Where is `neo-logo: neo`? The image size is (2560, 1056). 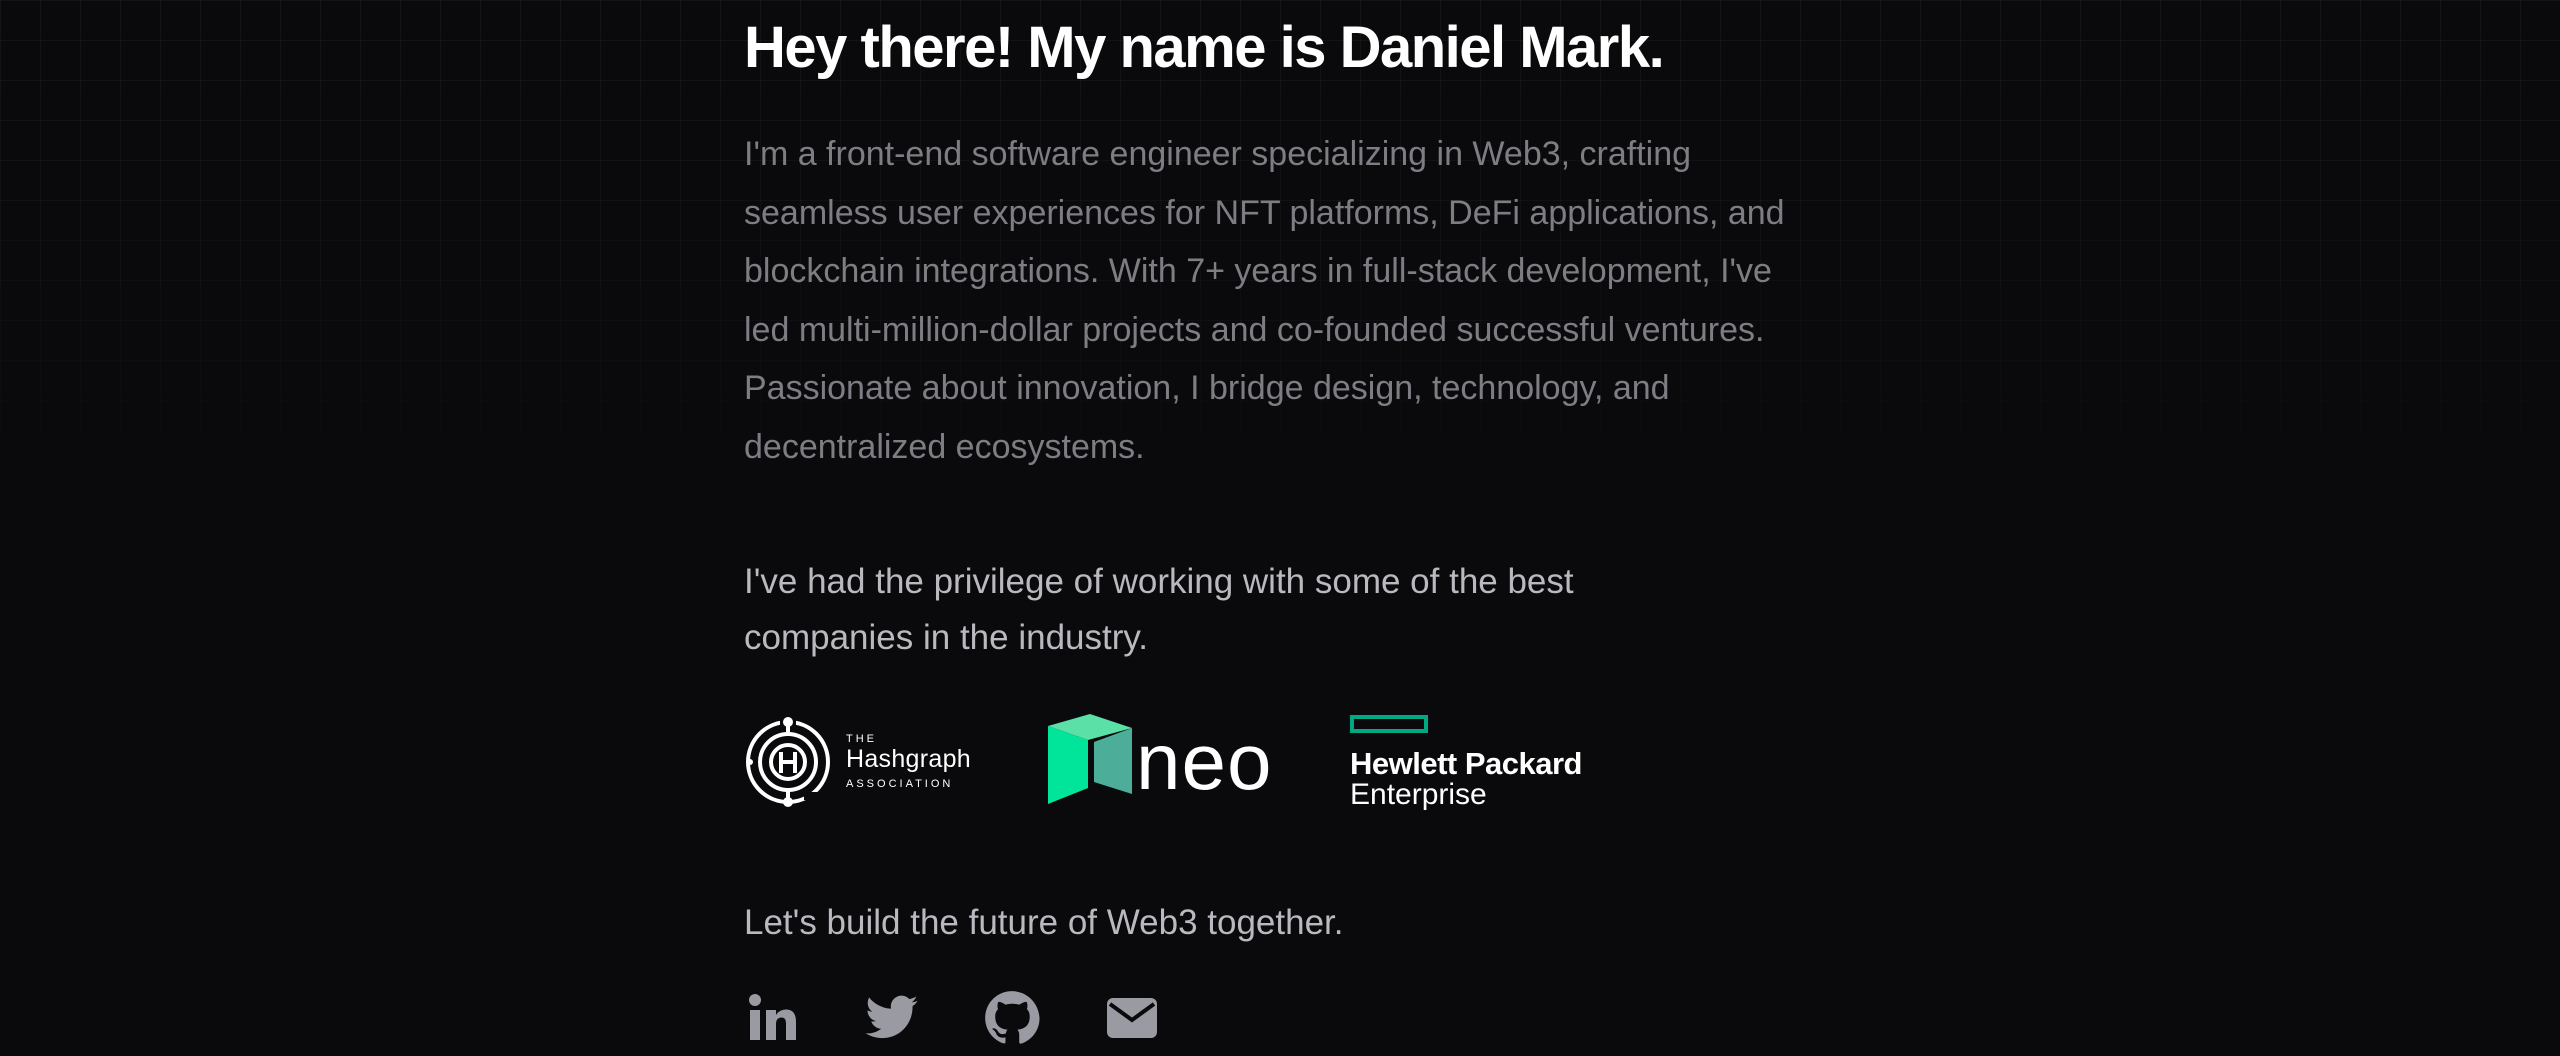
neo-logo: neo is located at coordinates (1168, 762).